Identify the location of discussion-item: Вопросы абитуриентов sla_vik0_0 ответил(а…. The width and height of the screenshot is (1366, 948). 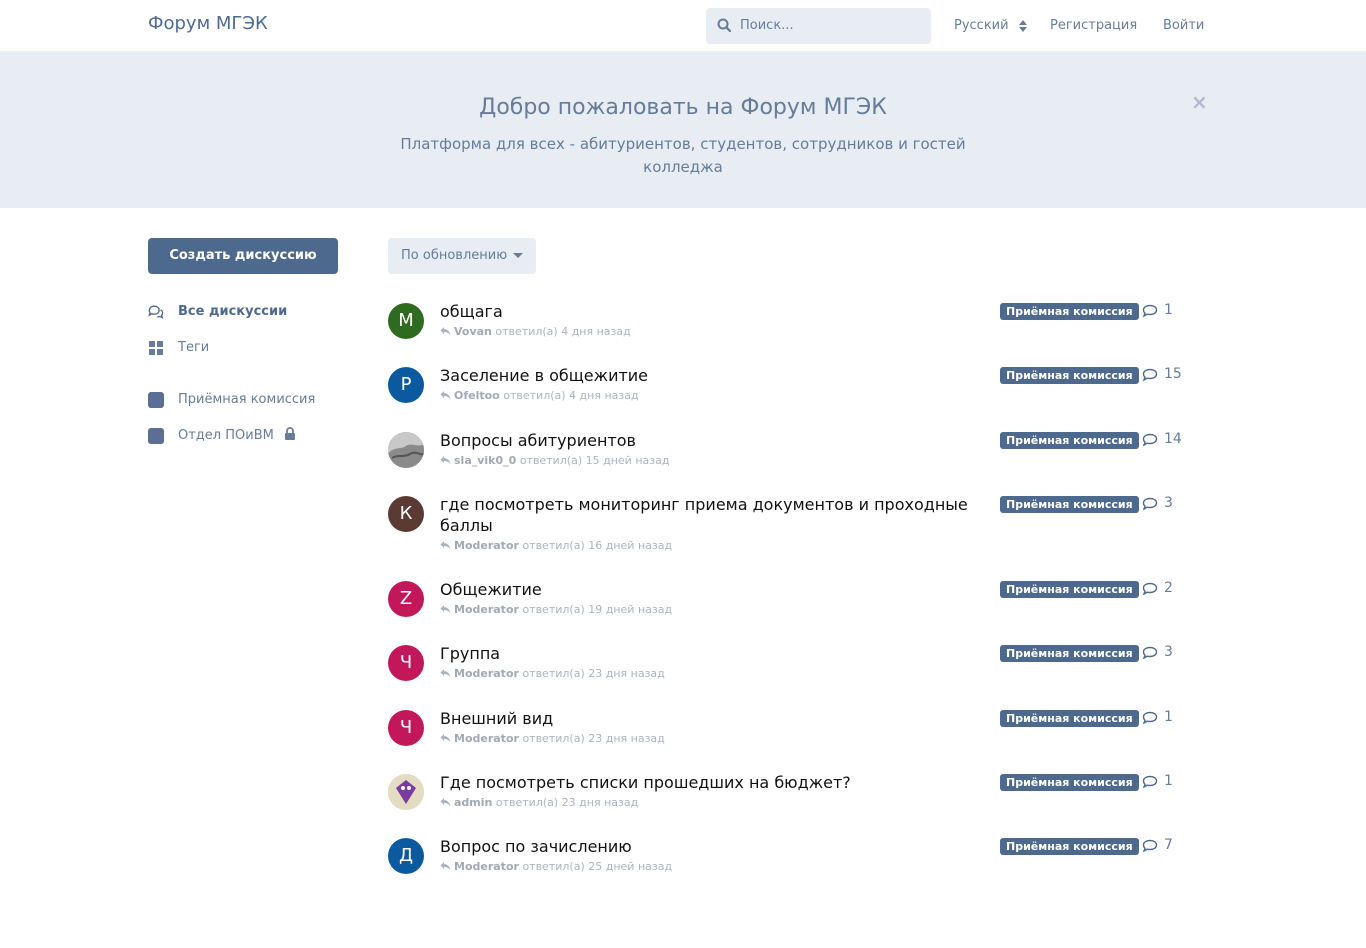
(797, 455).